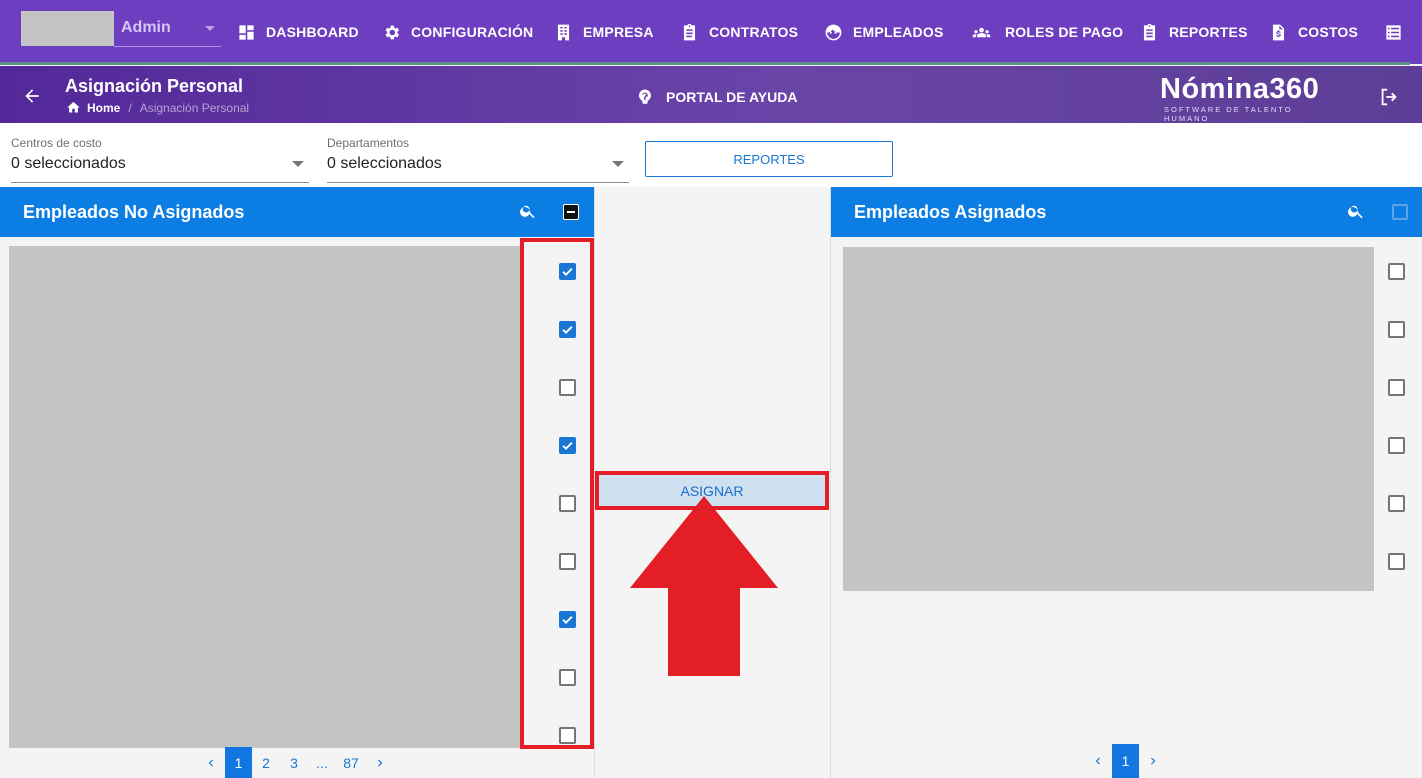  Describe the element at coordinates (618, 32) in the screenshot. I see `nav-empresa-label: EMPRESA` at that location.